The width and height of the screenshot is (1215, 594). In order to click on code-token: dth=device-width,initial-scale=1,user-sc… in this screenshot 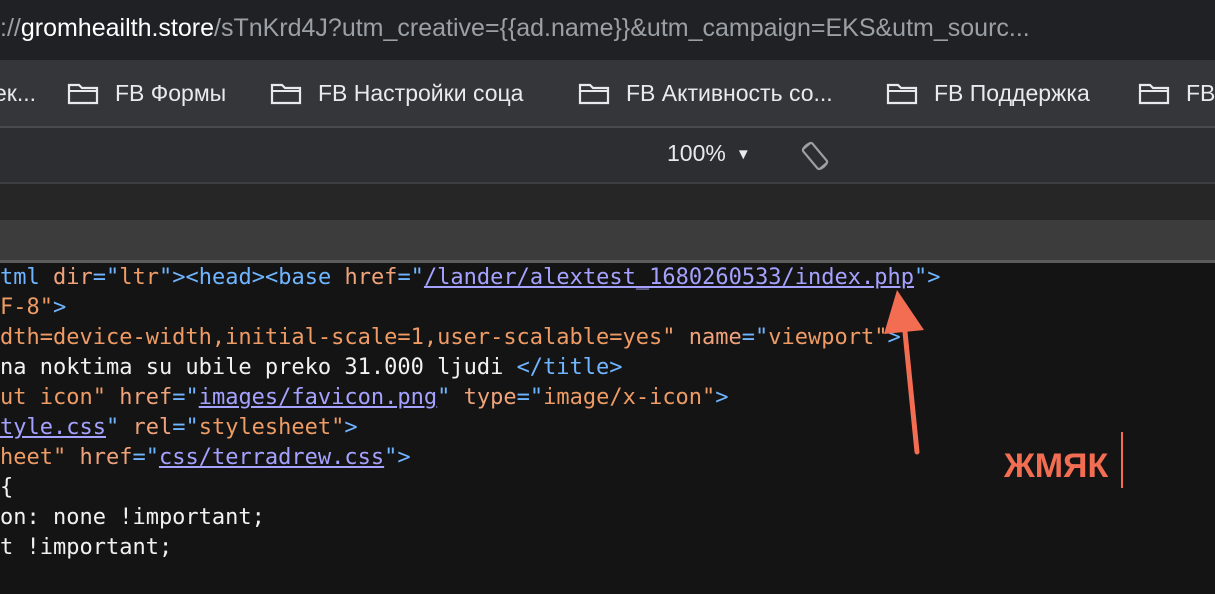, I will do `click(338, 337)`.